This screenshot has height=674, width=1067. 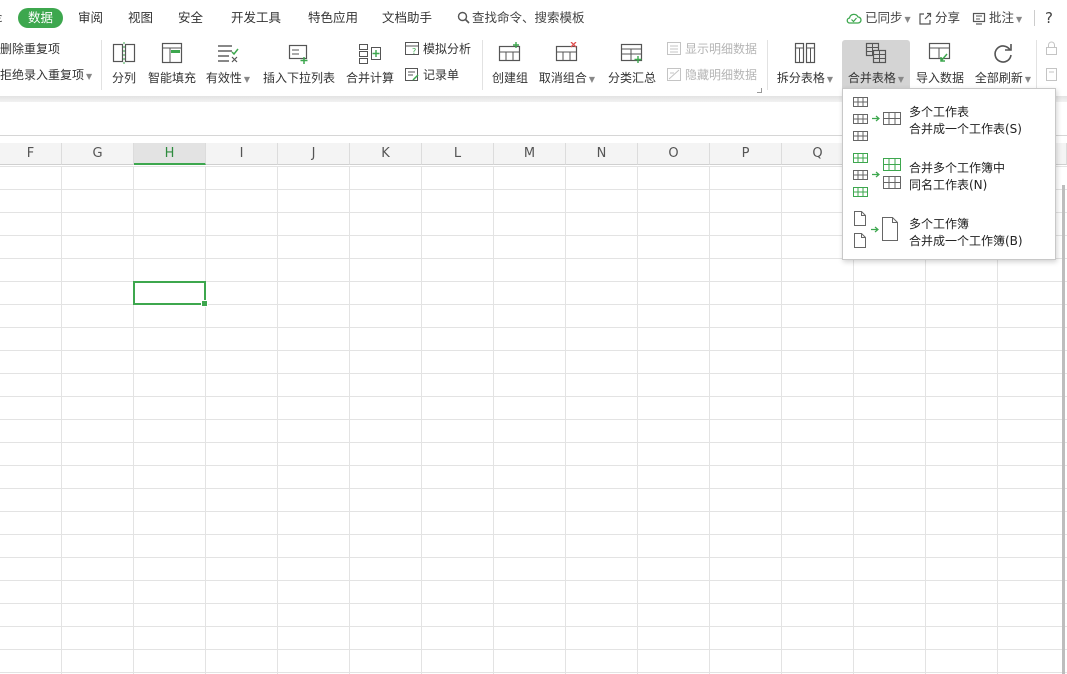 I want to click on column-header-l: L, so click(x=458, y=154).